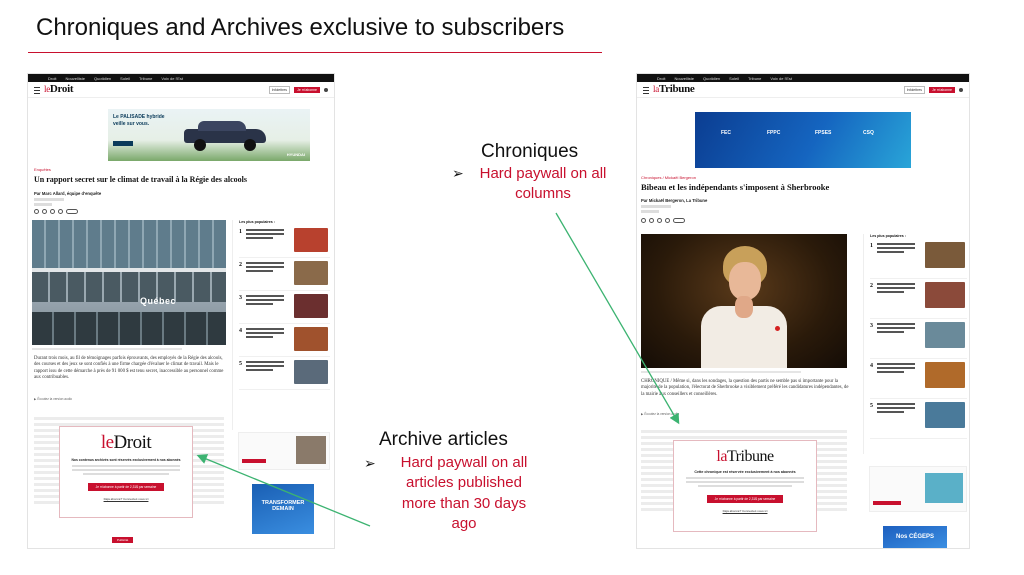 This screenshot has height=575, width=1024. Describe the element at coordinates (663, 220) in the screenshot. I see `share-buttons` at that location.